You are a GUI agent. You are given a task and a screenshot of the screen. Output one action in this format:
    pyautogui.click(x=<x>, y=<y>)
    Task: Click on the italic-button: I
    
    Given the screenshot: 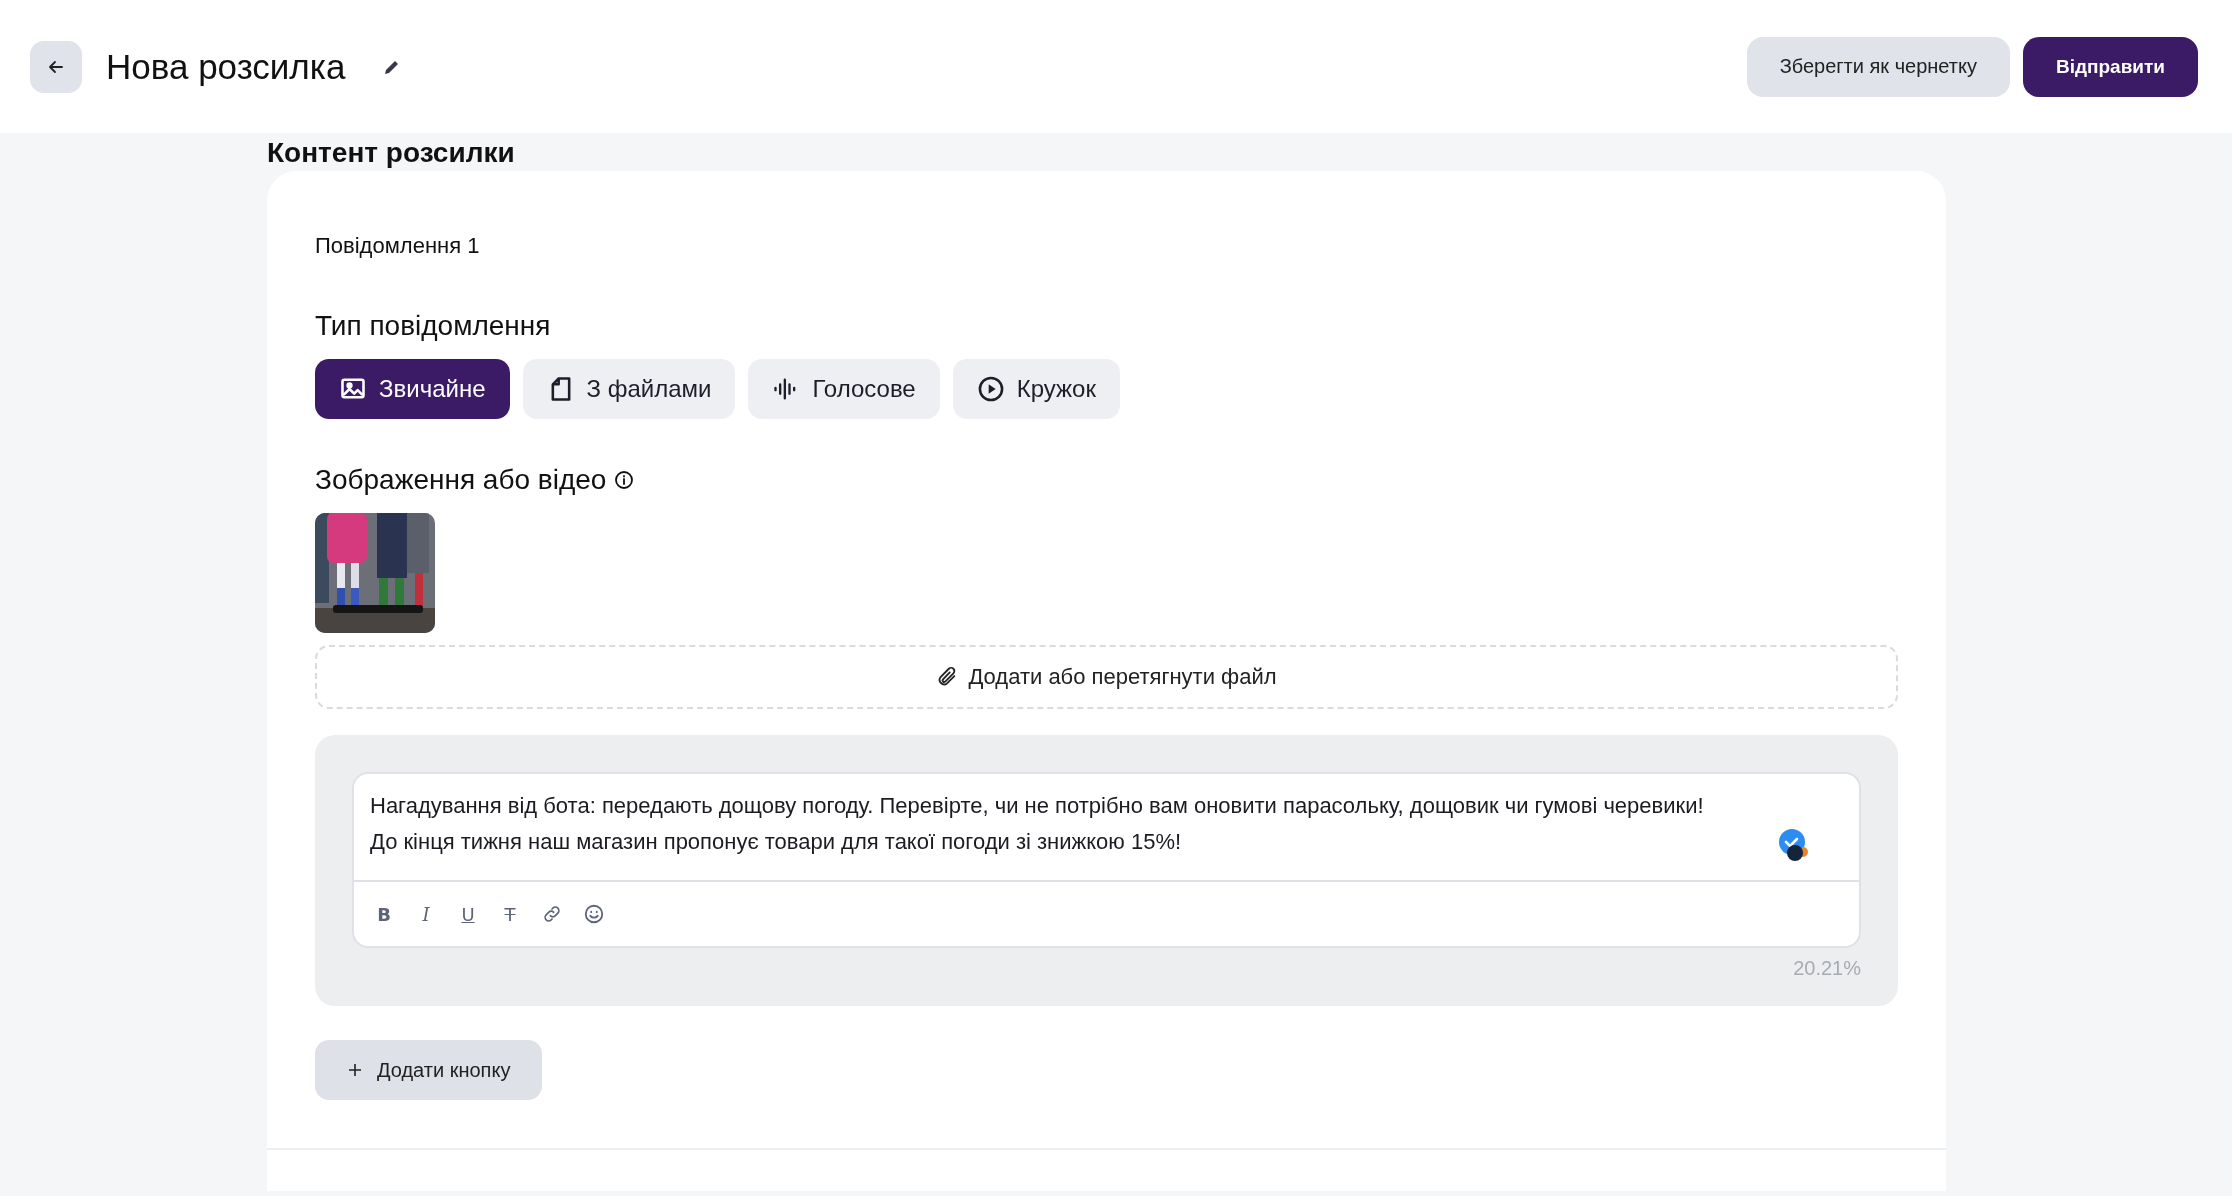 What is the action you would take?
    pyautogui.click(x=426, y=914)
    